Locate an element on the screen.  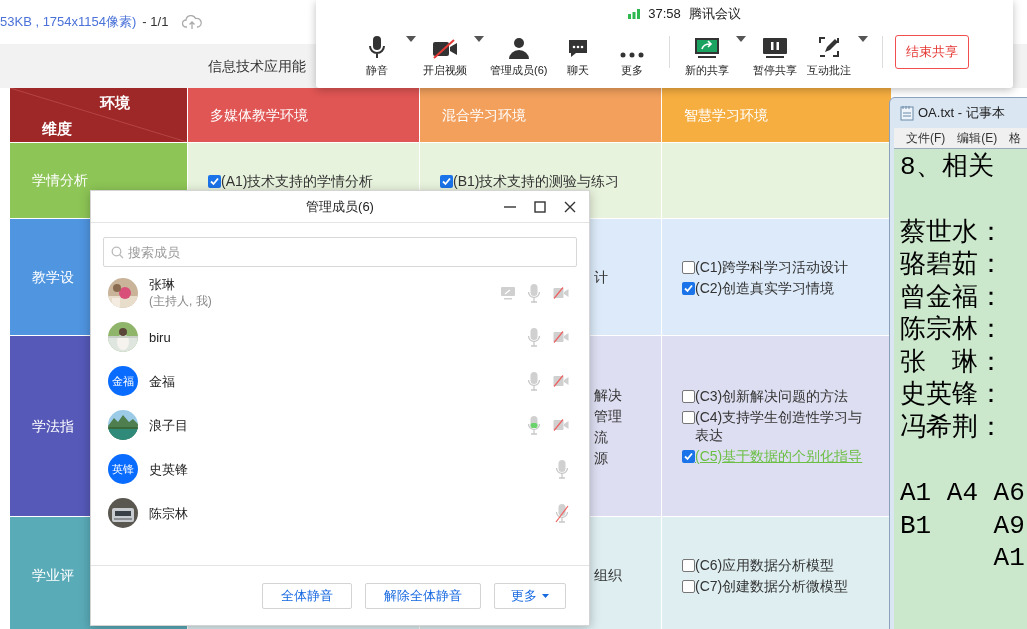
text-line: 张 琳： is located at coordinates (952, 362).